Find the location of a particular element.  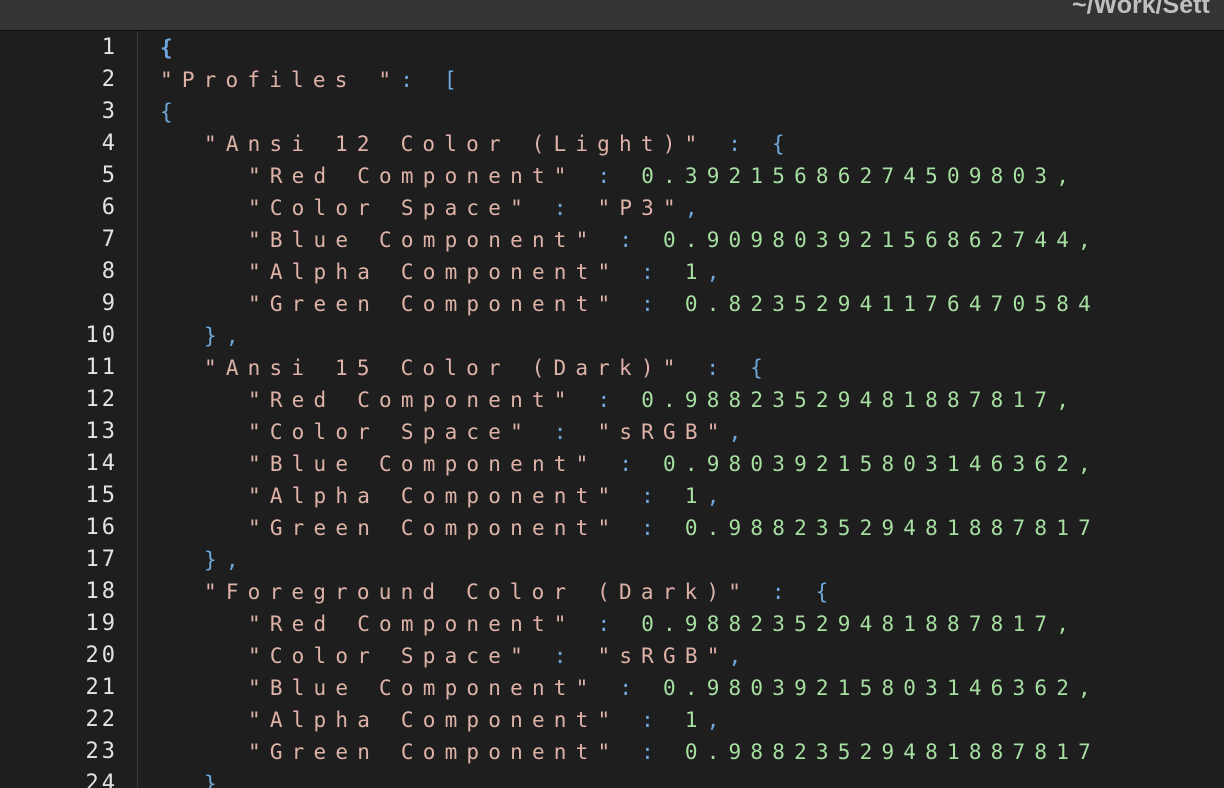

line-number: 2 is located at coordinates (109, 79).